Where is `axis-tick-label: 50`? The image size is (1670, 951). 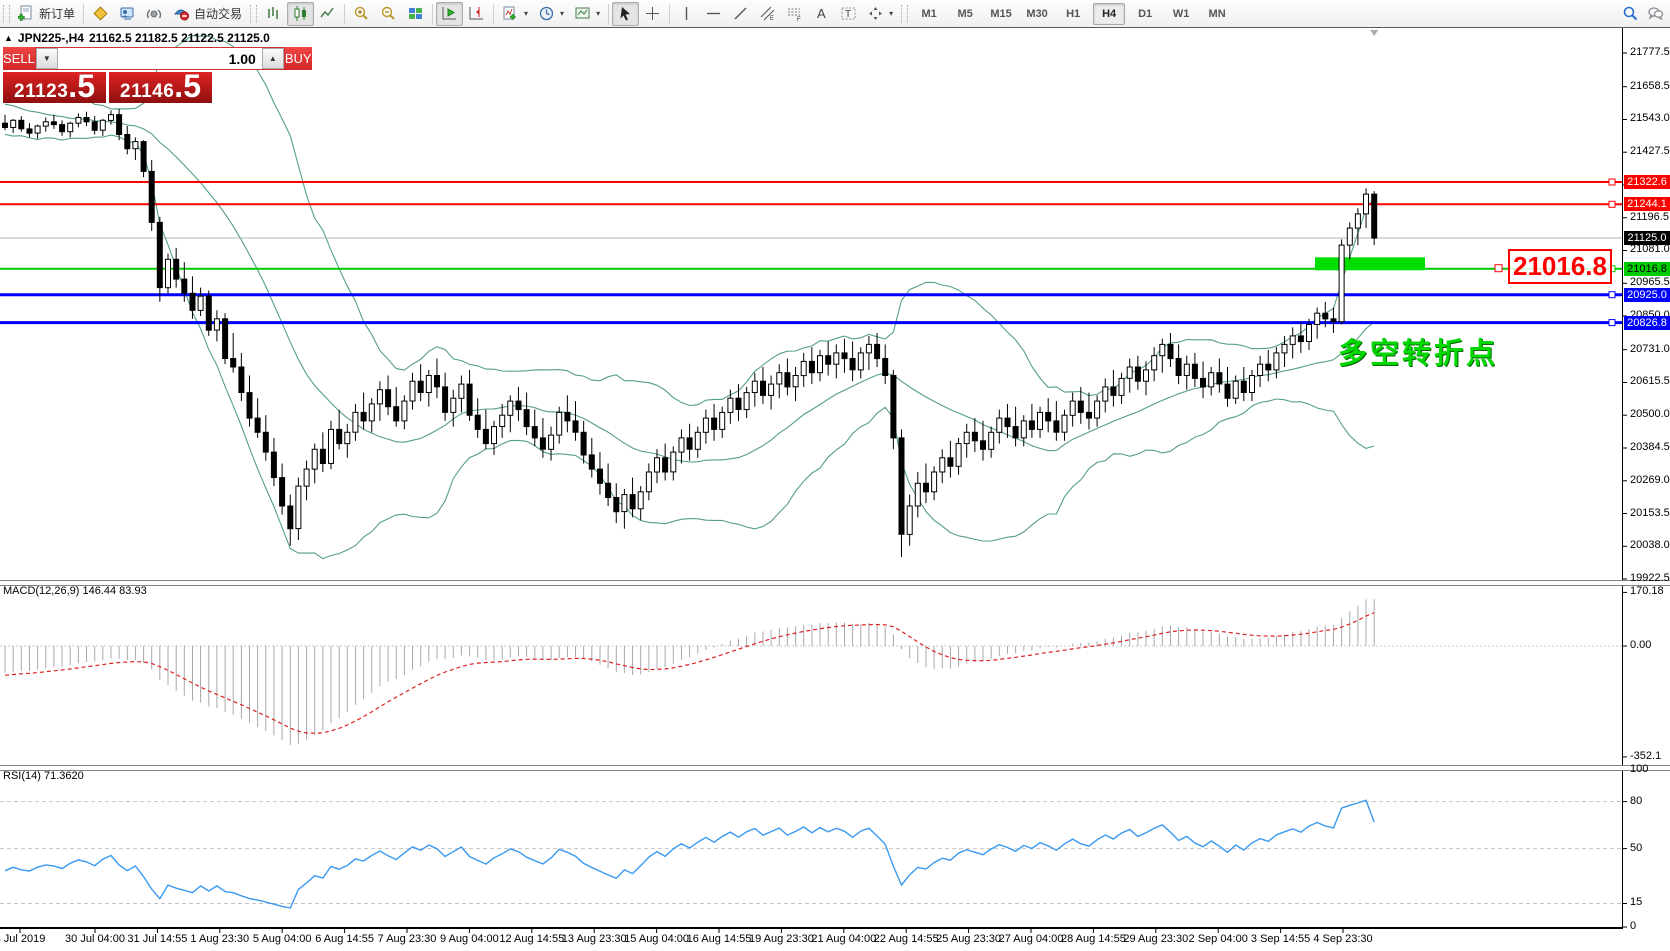 axis-tick-label: 50 is located at coordinates (1636, 847).